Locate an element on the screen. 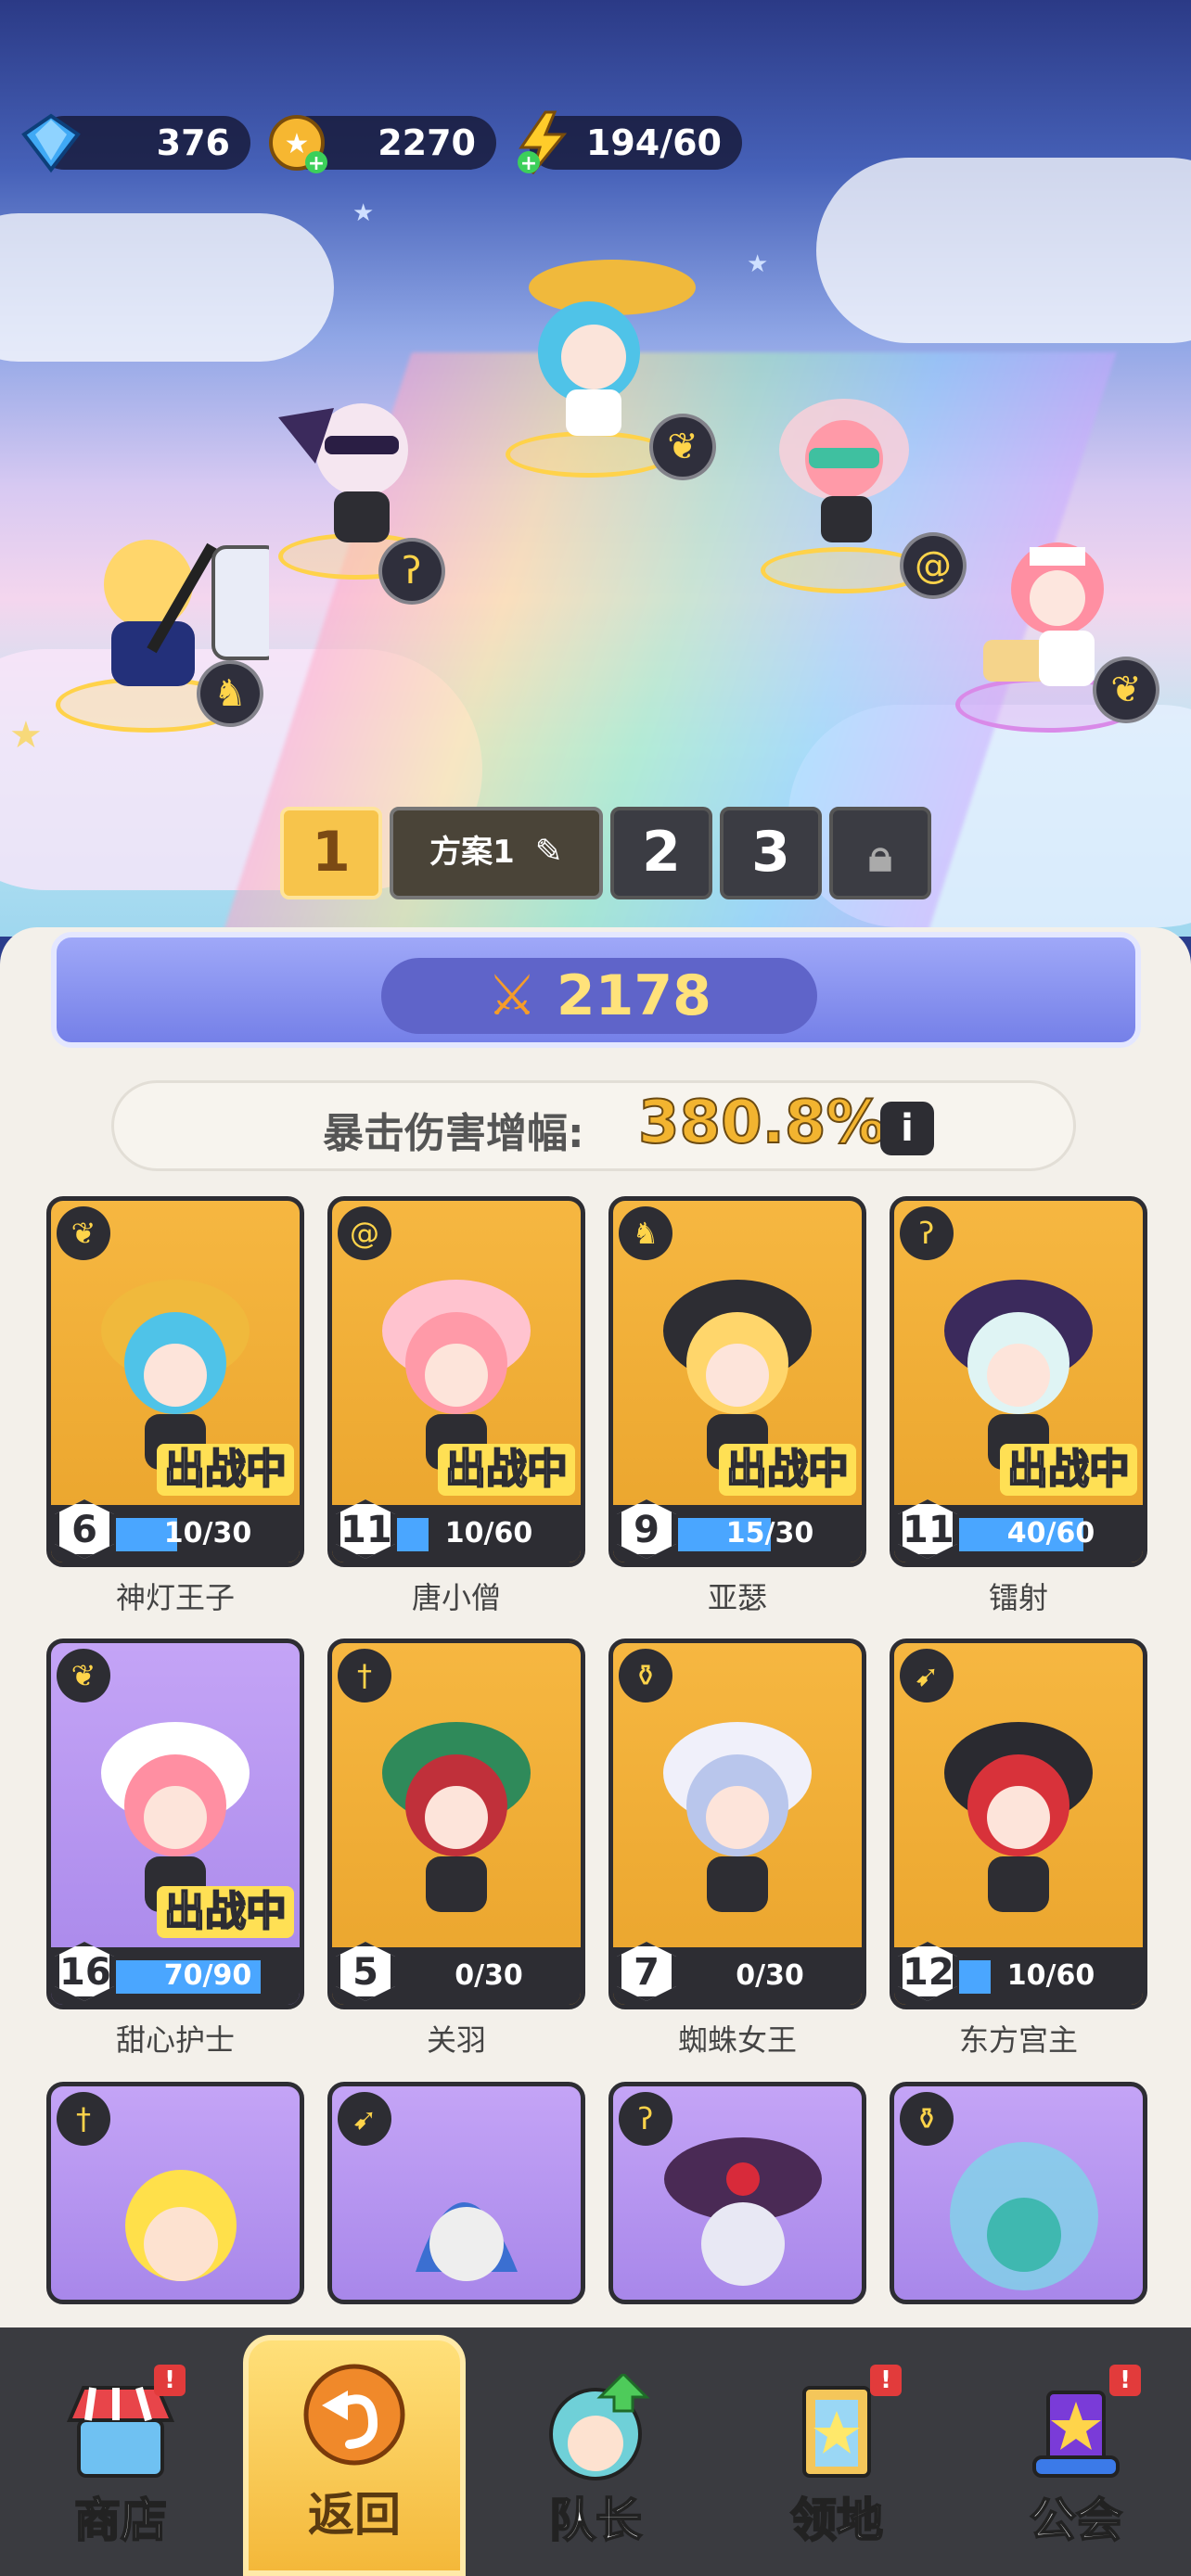 This screenshot has width=1191, height=2576. hero-card: ♞ 出战中 15/30 9 is located at coordinates (737, 1381).